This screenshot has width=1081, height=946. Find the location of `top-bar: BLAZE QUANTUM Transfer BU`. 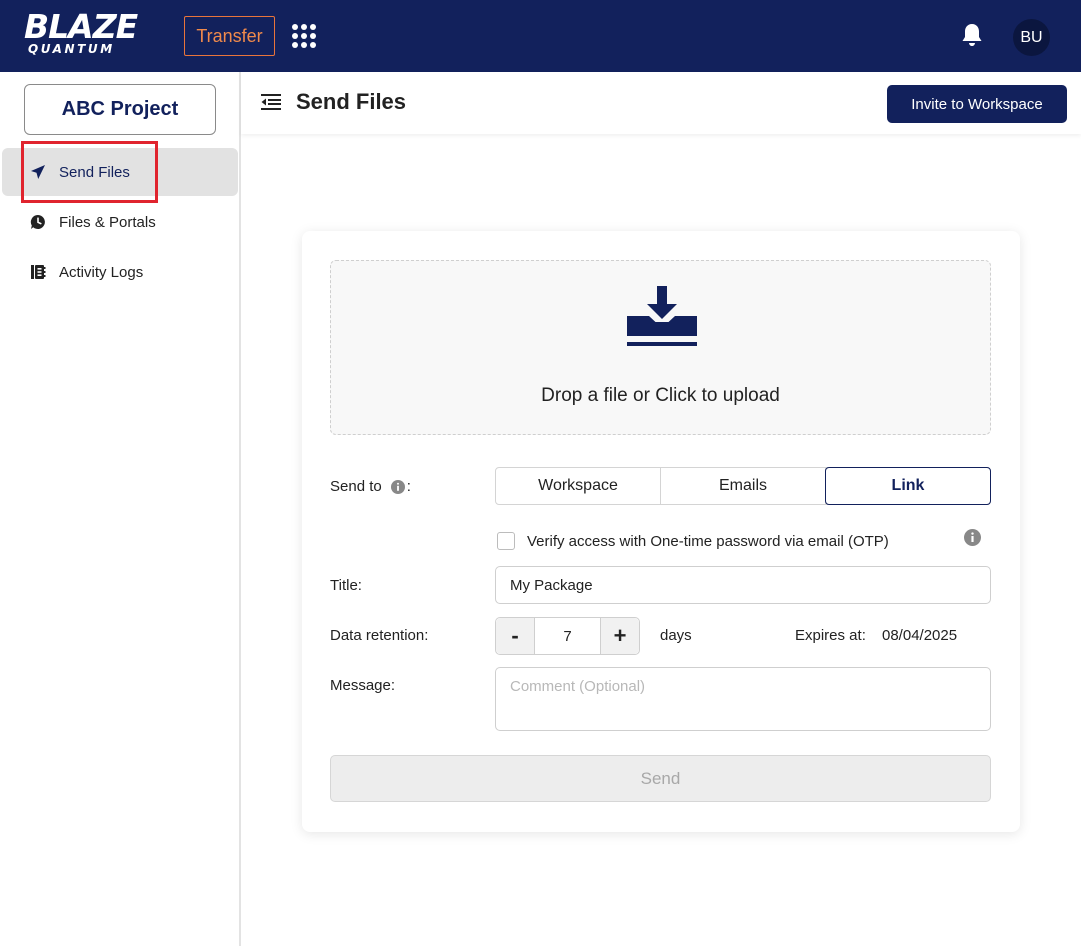

top-bar: BLAZE QUANTUM Transfer BU is located at coordinates (540, 36).